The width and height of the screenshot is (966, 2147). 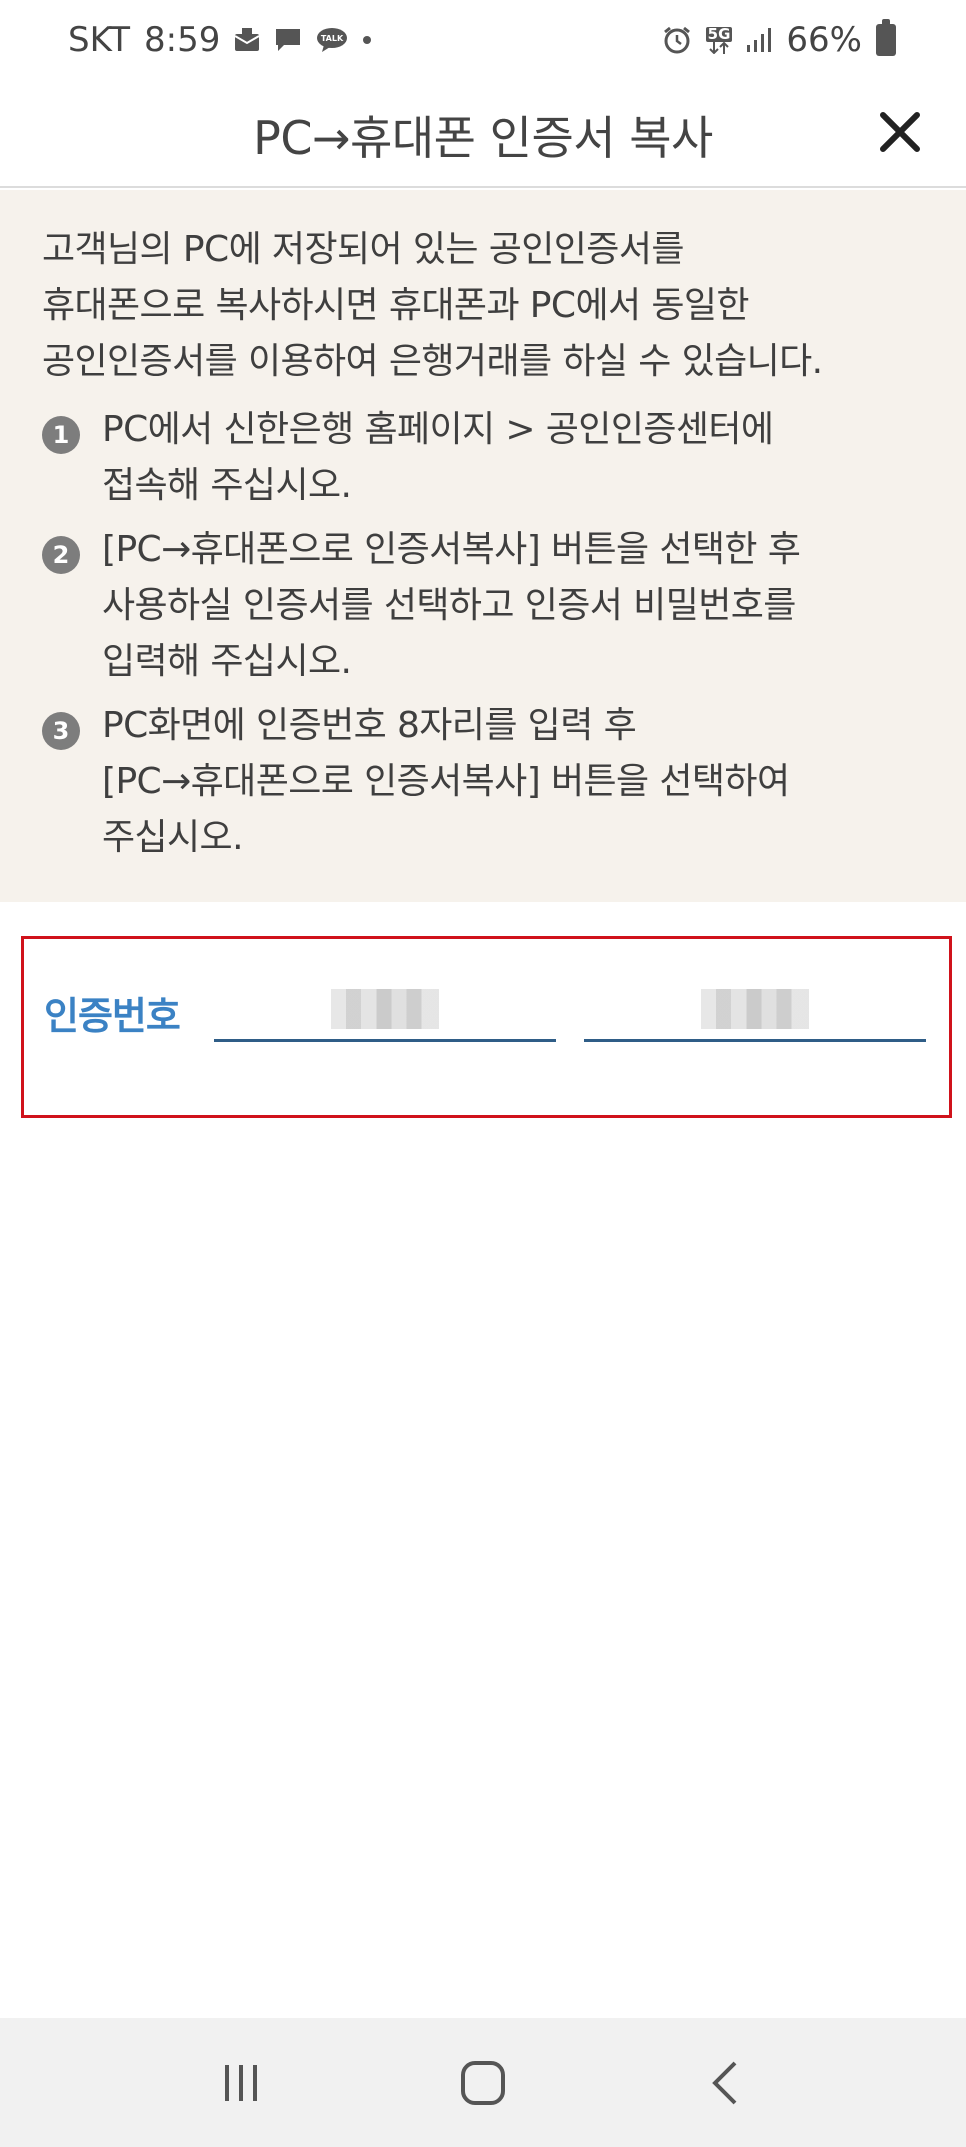 What do you see at coordinates (824, 40) in the screenshot?
I see `battery-percent: 66%` at bounding box center [824, 40].